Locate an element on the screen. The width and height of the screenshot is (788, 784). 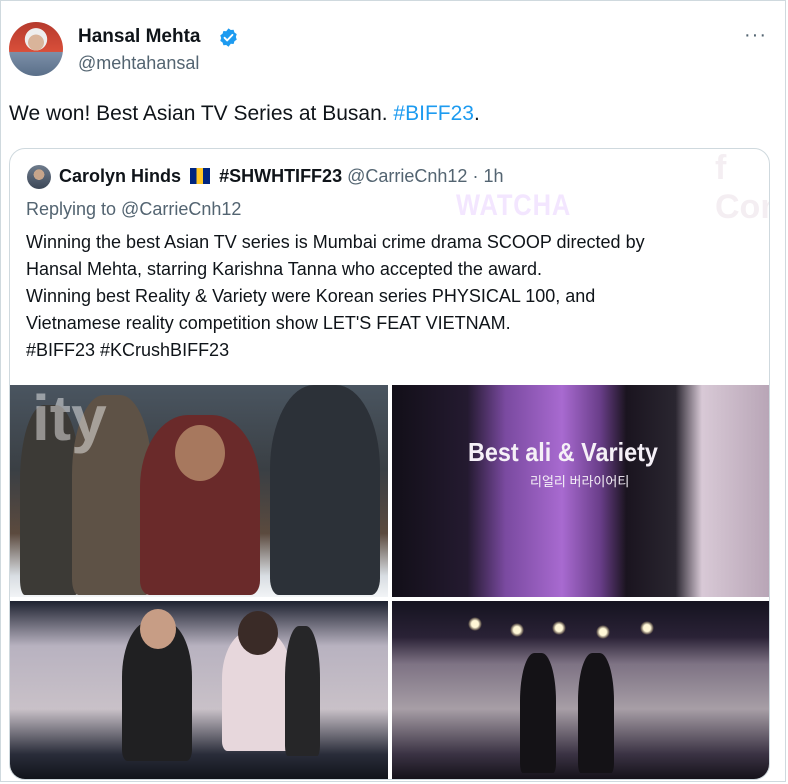
tweet-body: We won! Best Asian TV Series at Busan. is located at coordinates (201, 113).